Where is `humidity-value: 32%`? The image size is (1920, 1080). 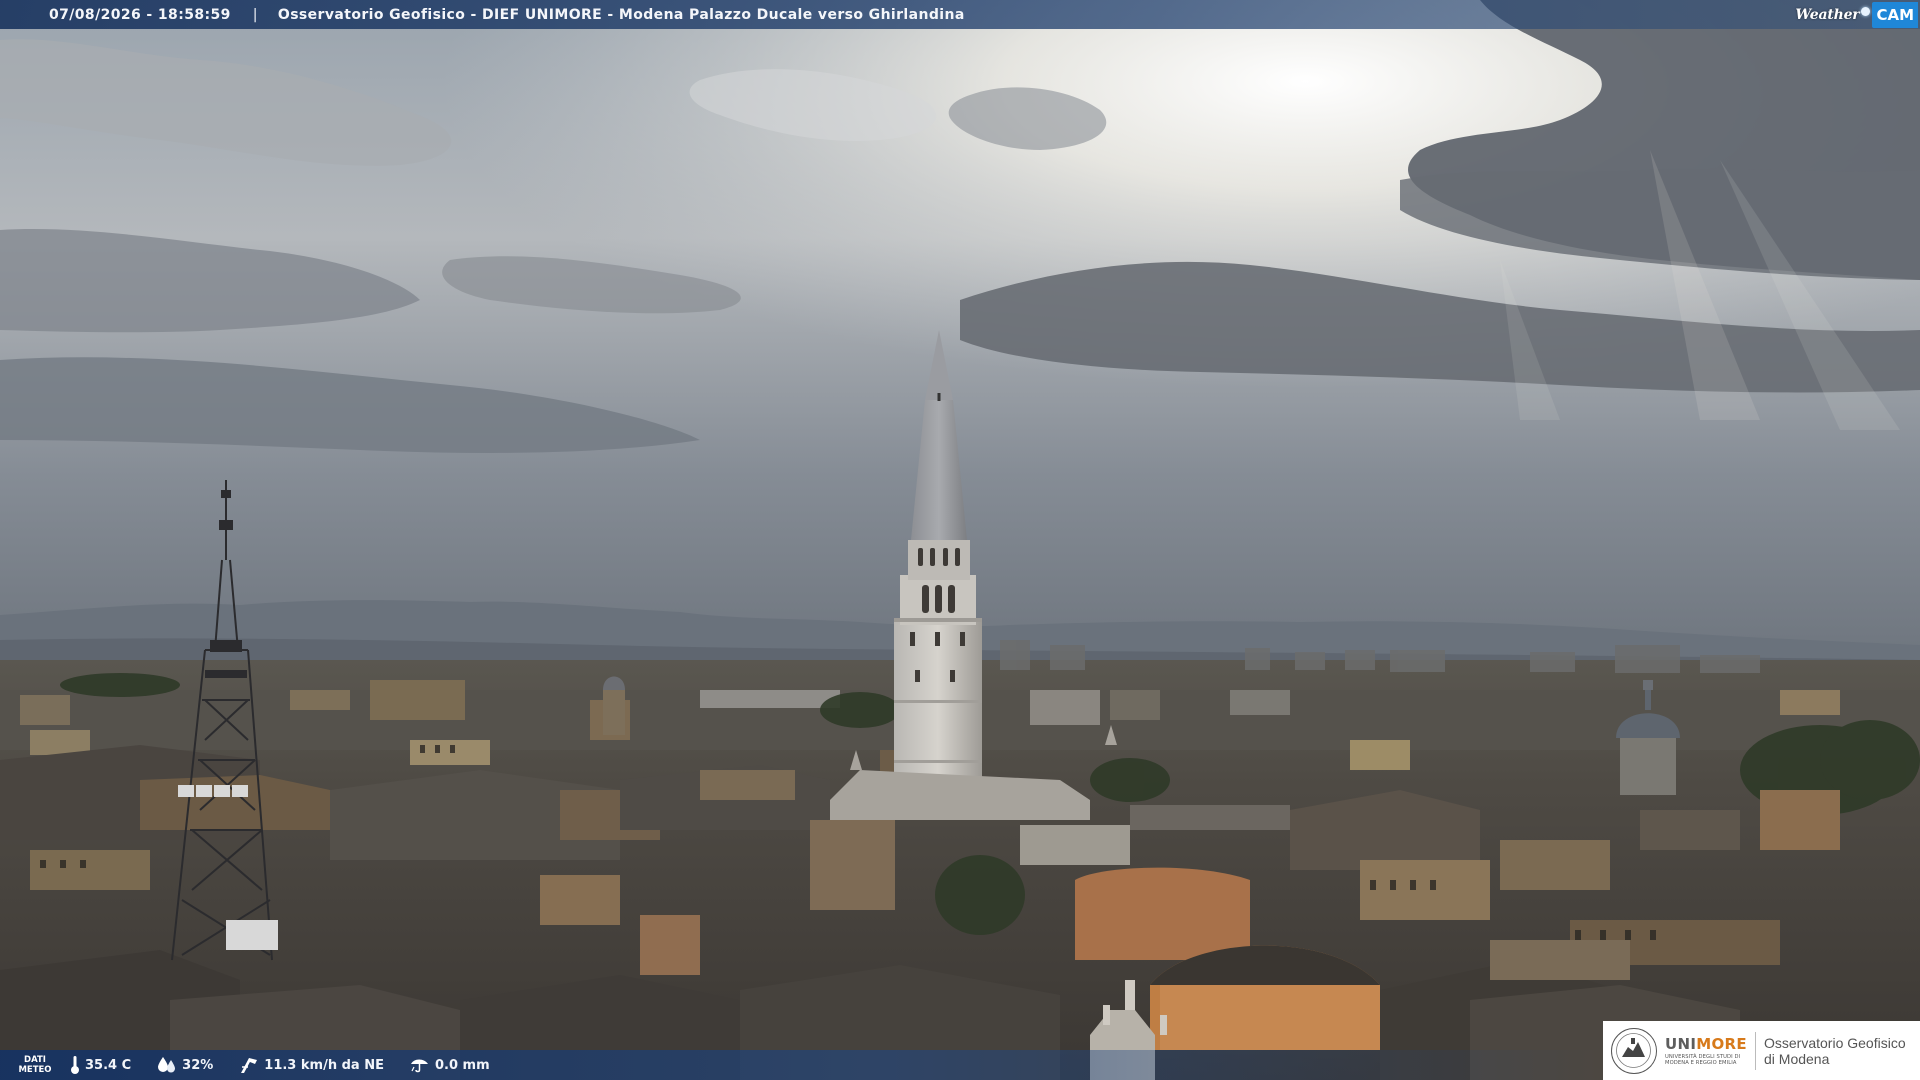 humidity-value: 32% is located at coordinates (198, 1065).